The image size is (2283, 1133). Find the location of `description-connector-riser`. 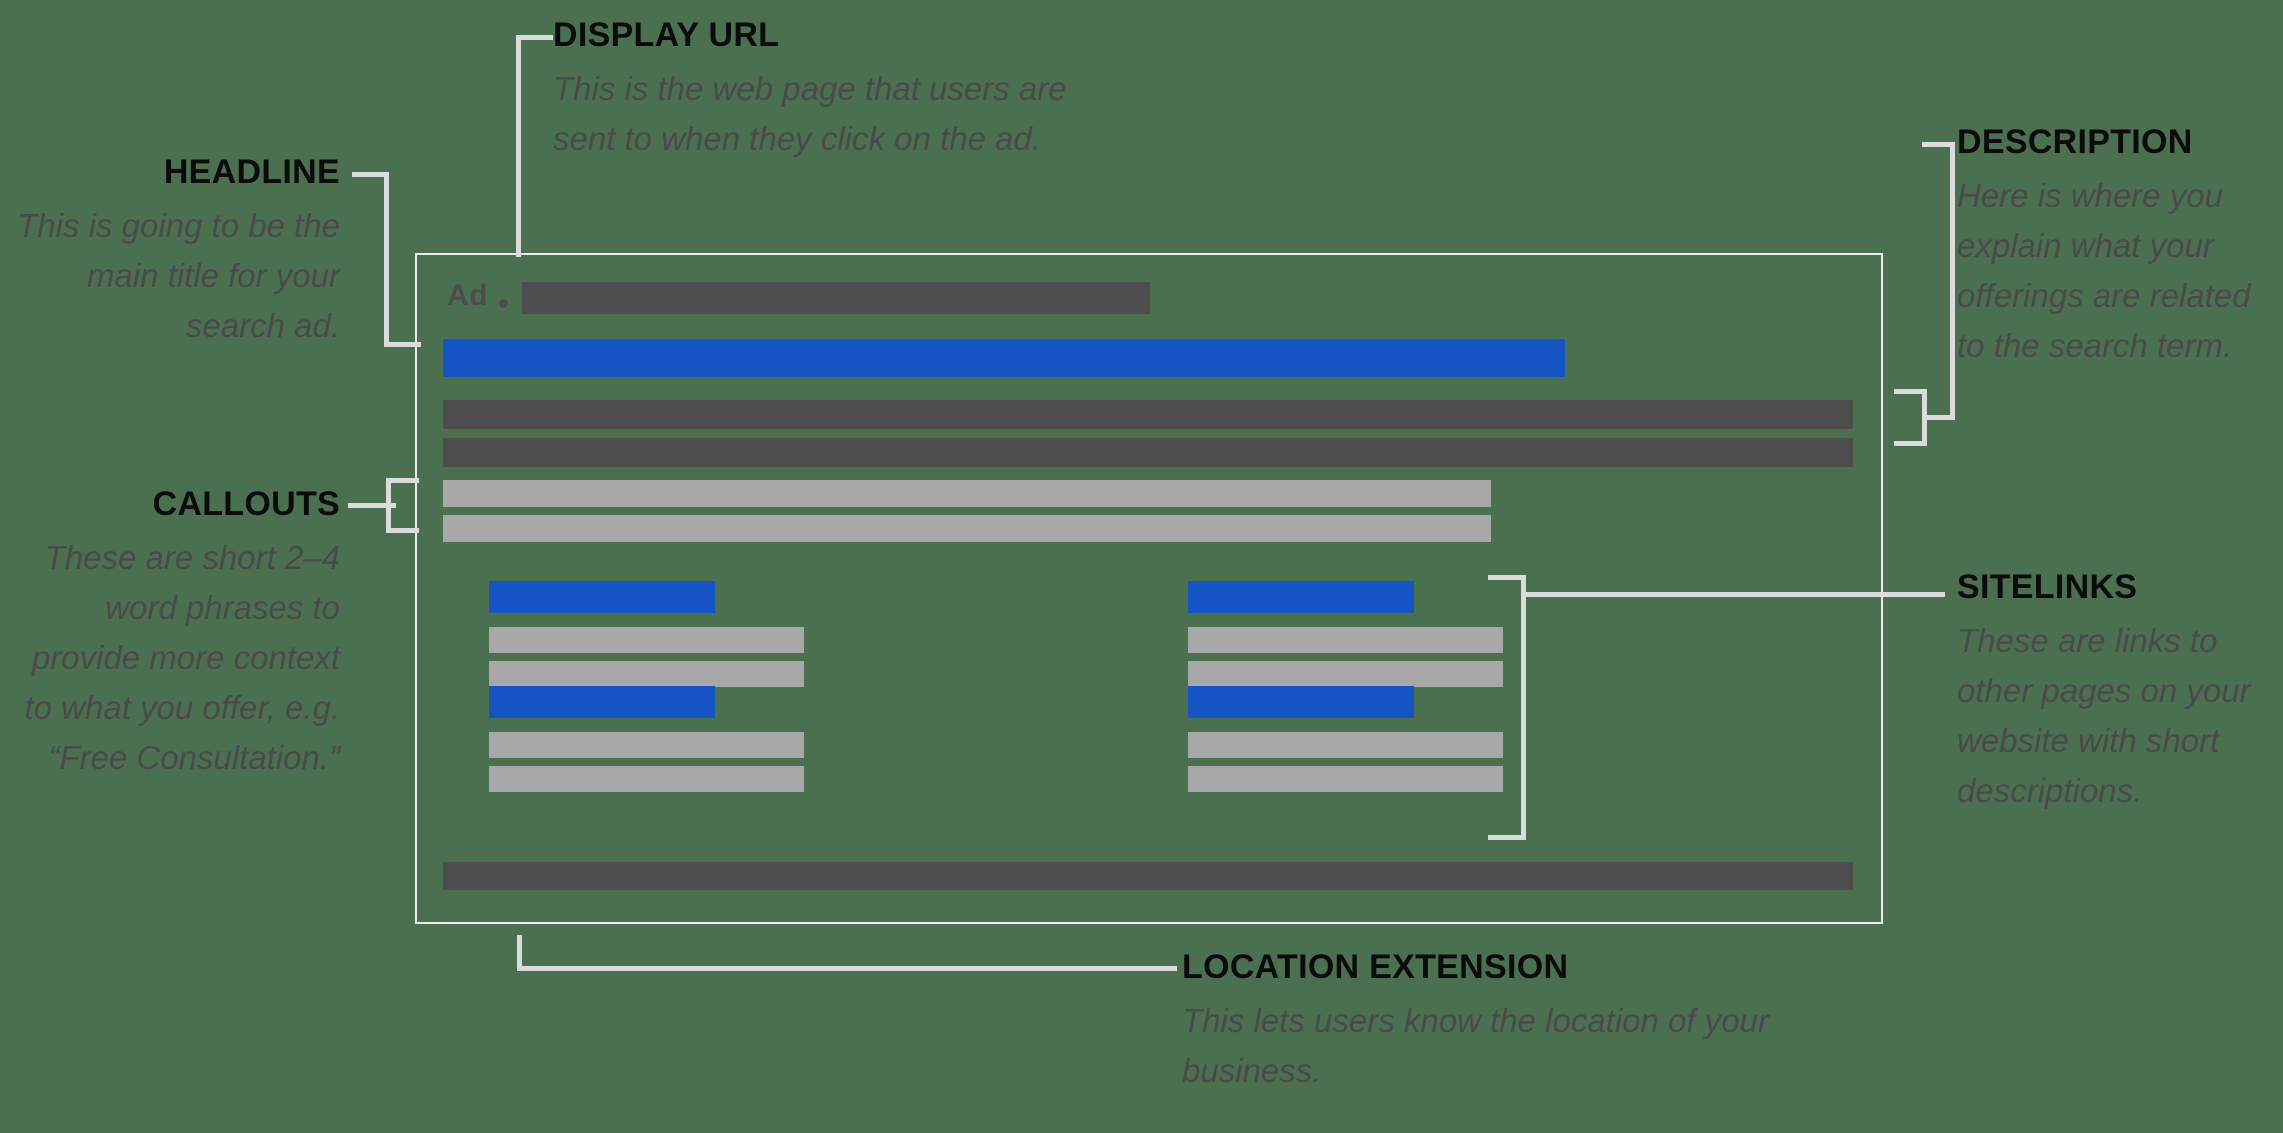

description-connector-riser is located at coordinates (1952, 280).